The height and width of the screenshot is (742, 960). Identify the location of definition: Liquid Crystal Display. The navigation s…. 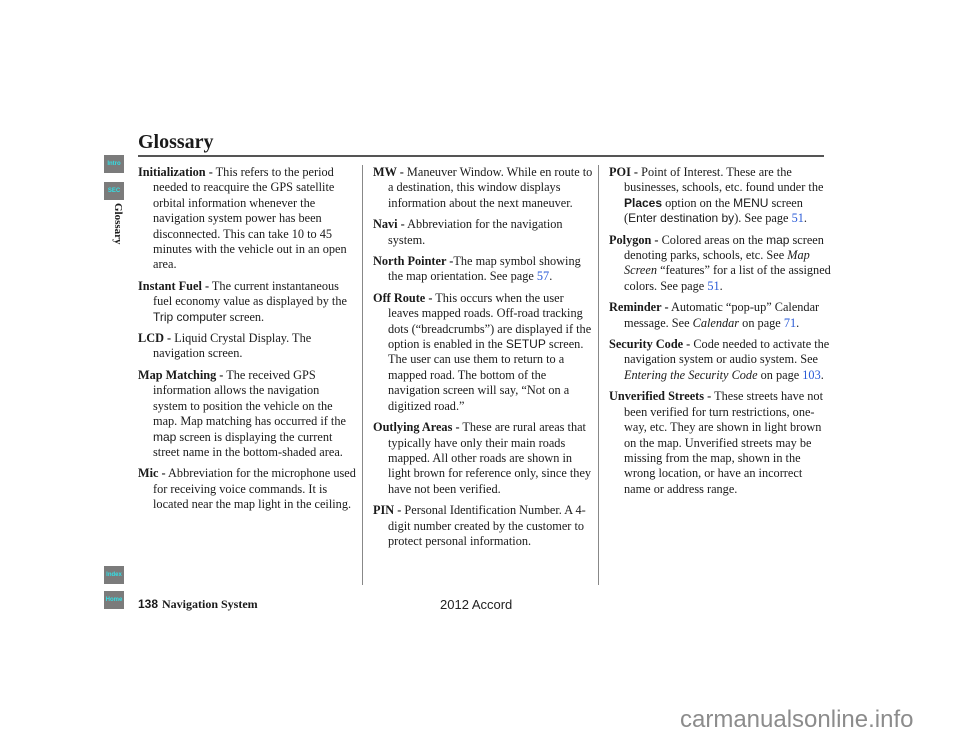
(232, 346).